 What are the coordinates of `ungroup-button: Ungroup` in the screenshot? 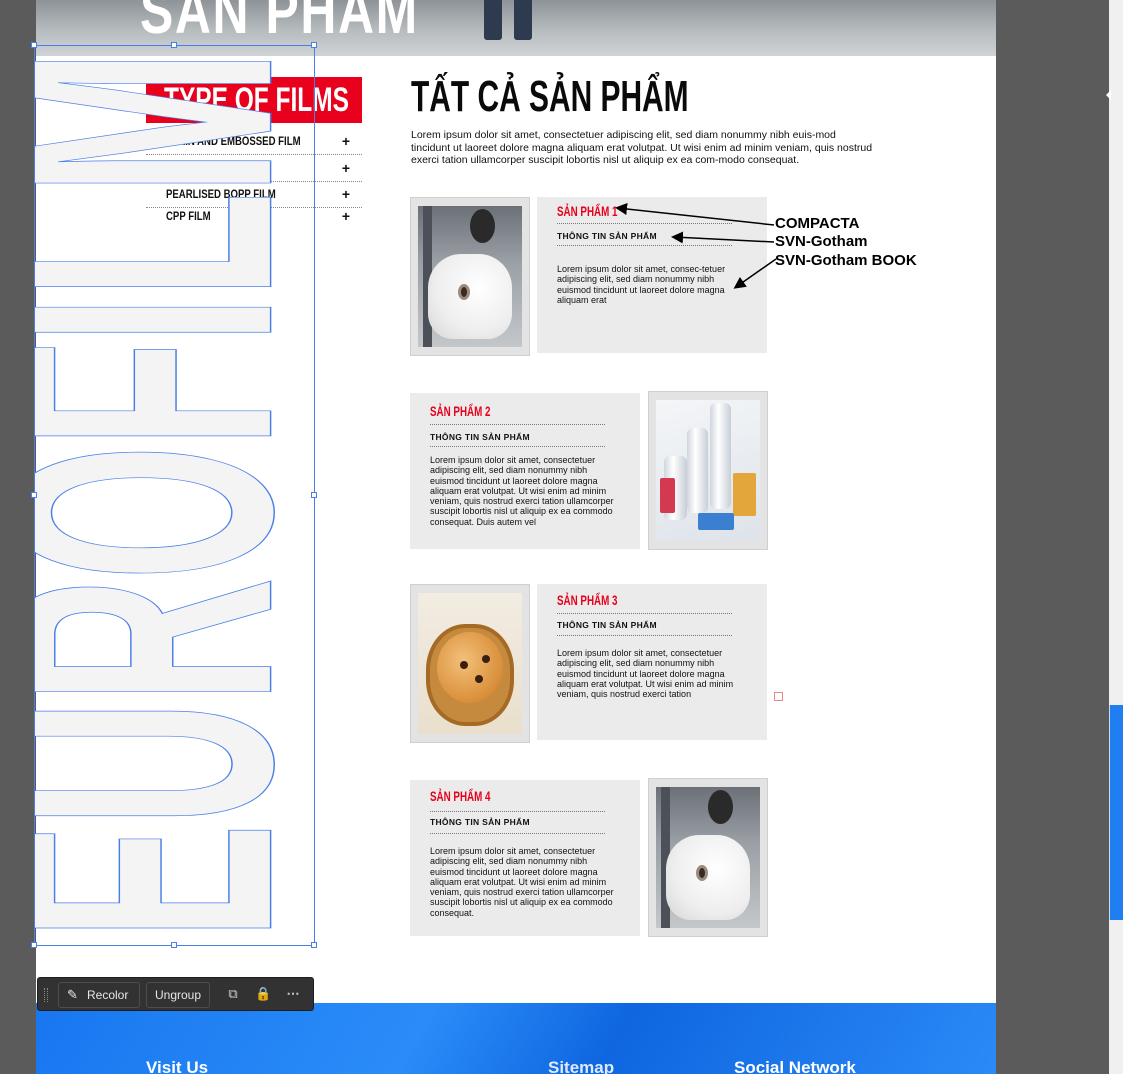 It's located at (178, 995).